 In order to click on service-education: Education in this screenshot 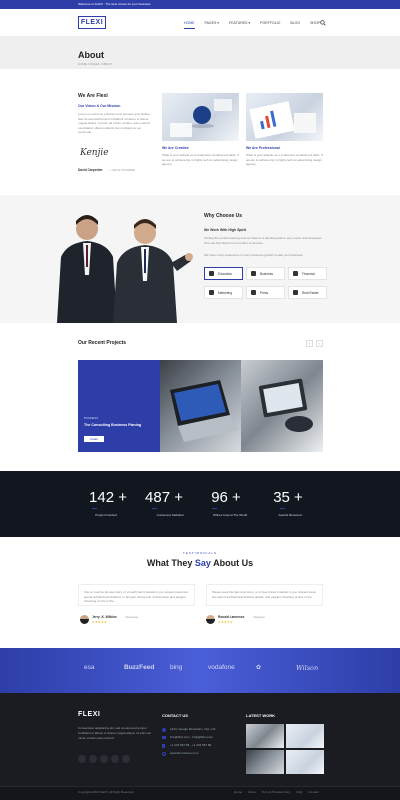, I will do `click(223, 273)`.